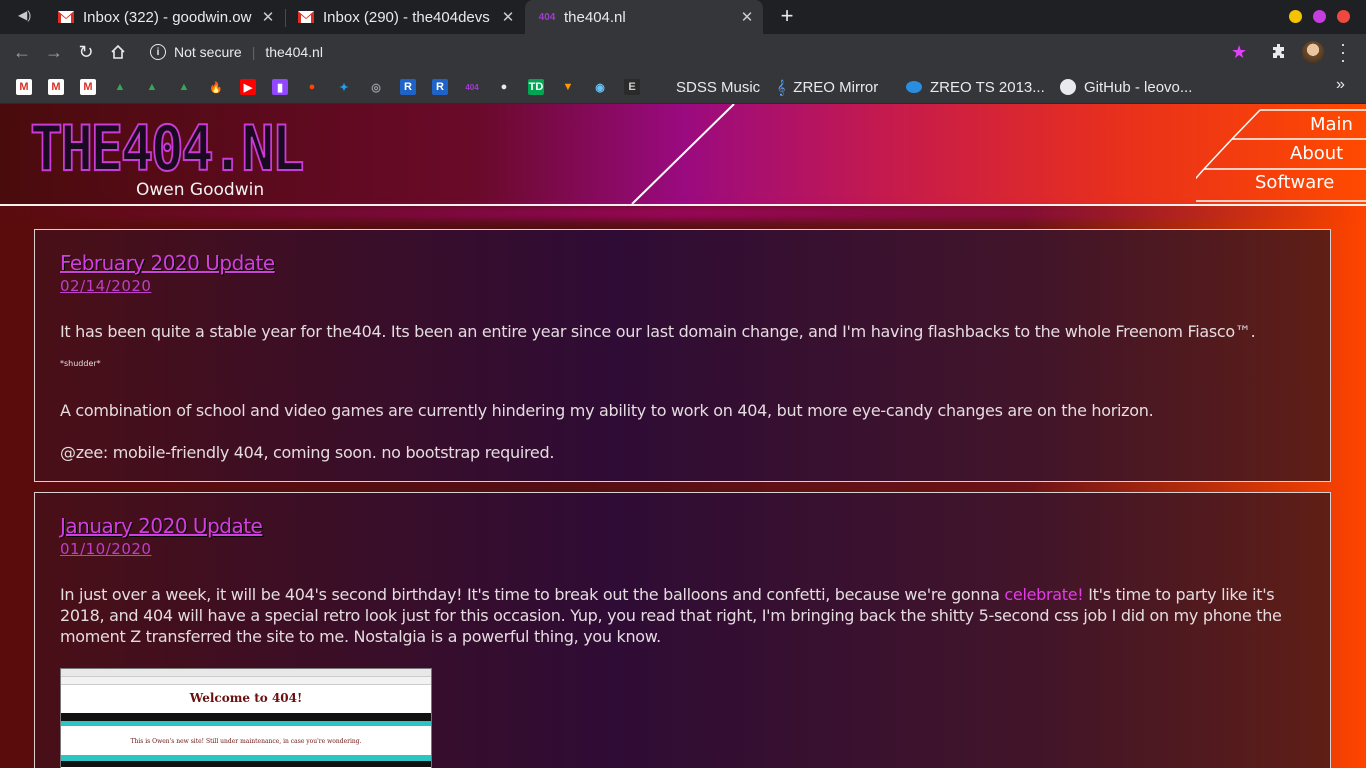  What do you see at coordinates (836, 87) in the screenshot?
I see `bookmark-label: ZREO Mirror` at bounding box center [836, 87].